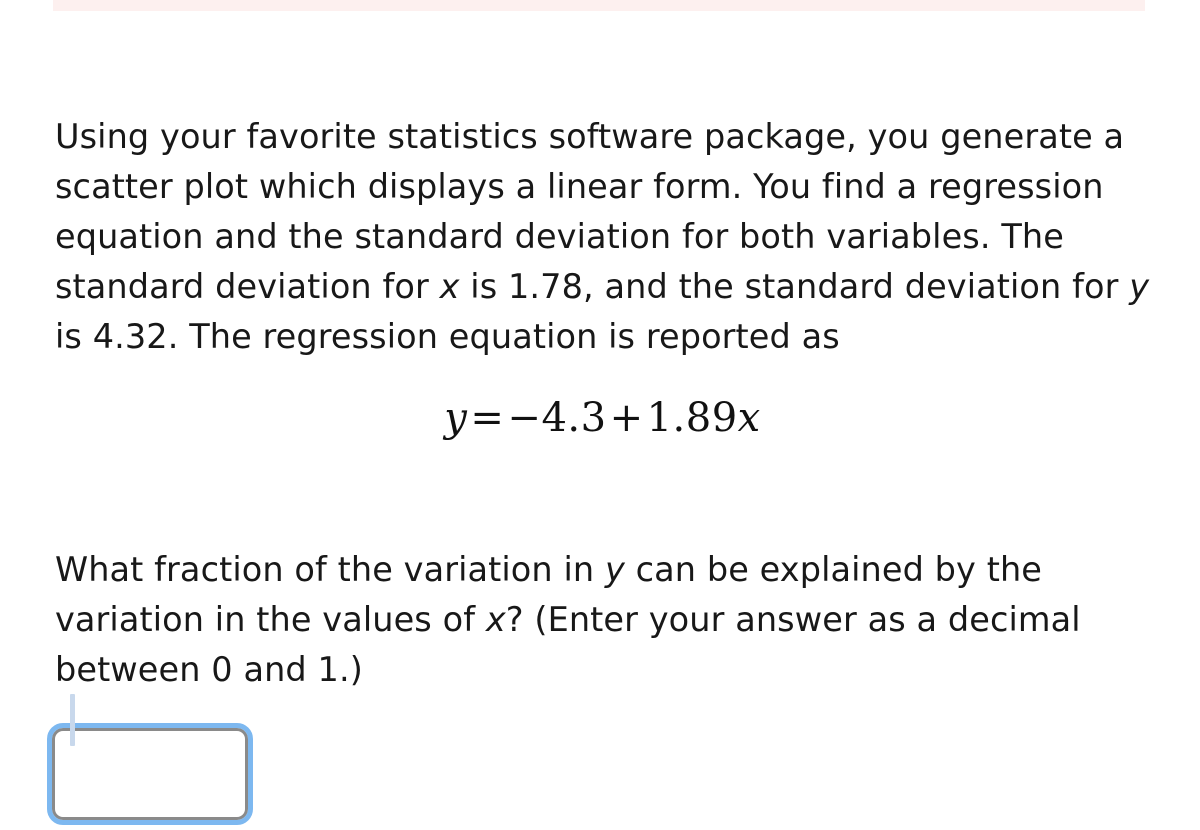 The width and height of the screenshot is (1200, 830). What do you see at coordinates (1139, 286) in the screenshot?
I see `variable-y-inline: y` at bounding box center [1139, 286].